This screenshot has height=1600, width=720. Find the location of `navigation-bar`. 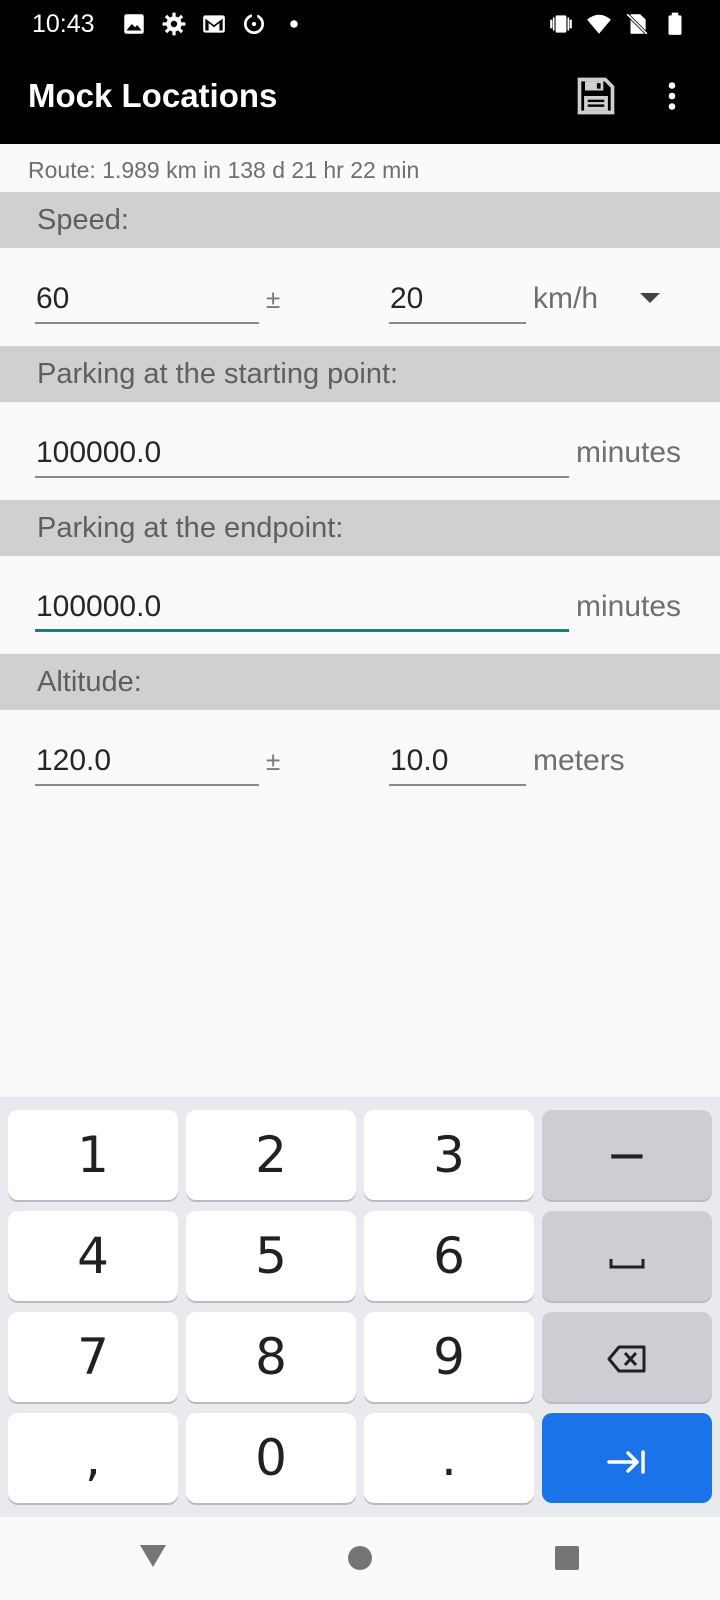

navigation-bar is located at coordinates (360, 1558).